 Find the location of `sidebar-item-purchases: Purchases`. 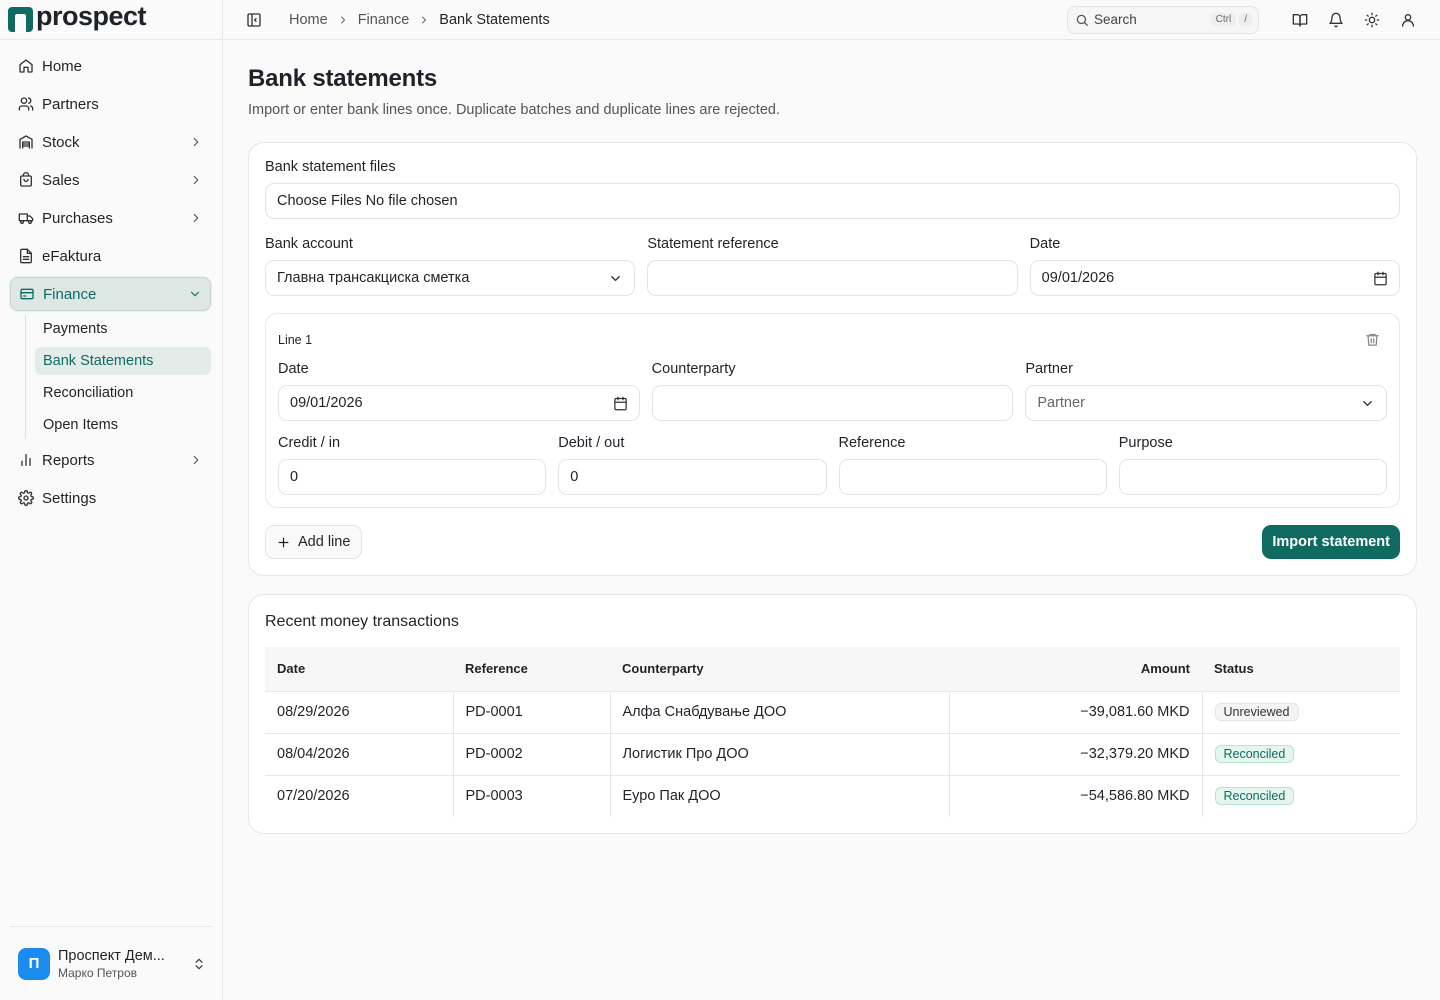

sidebar-item-purchases: Purchases is located at coordinates (110, 218).